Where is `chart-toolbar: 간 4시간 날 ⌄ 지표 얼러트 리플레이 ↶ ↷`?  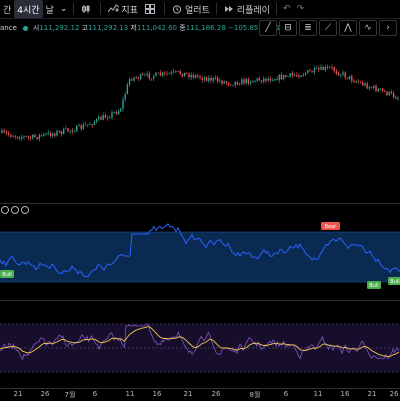
chart-toolbar: 간 4시간 날 ⌄ 지표 얼러트 리플레이 ↶ ↷ is located at coordinates (200, 9).